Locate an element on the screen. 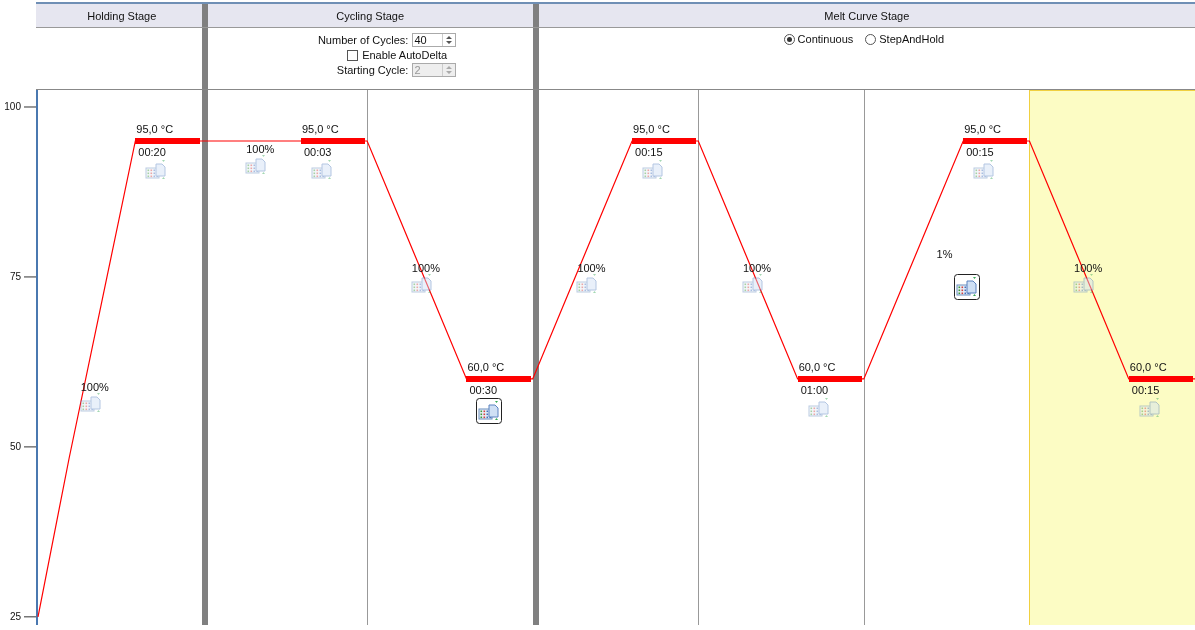 Image resolution: width=1195 pixels, height=630 pixels. stage-header: Cycling Stage is located at coordinates (367, 16).